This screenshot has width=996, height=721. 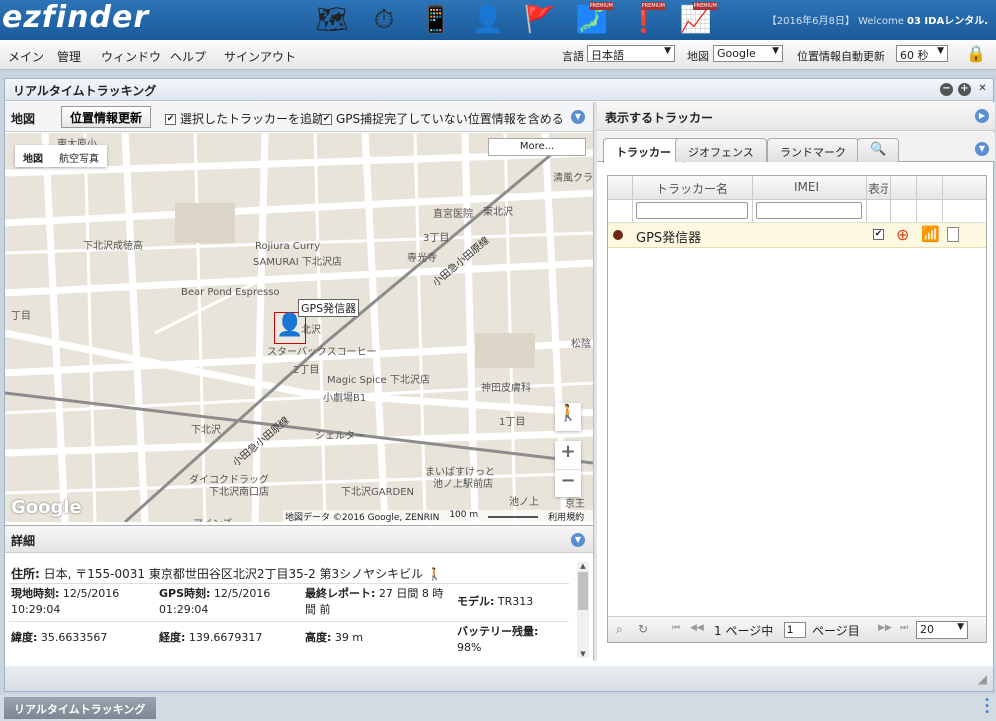 I want to click on flag-icon: 🚩, so click(x=540, y=20).